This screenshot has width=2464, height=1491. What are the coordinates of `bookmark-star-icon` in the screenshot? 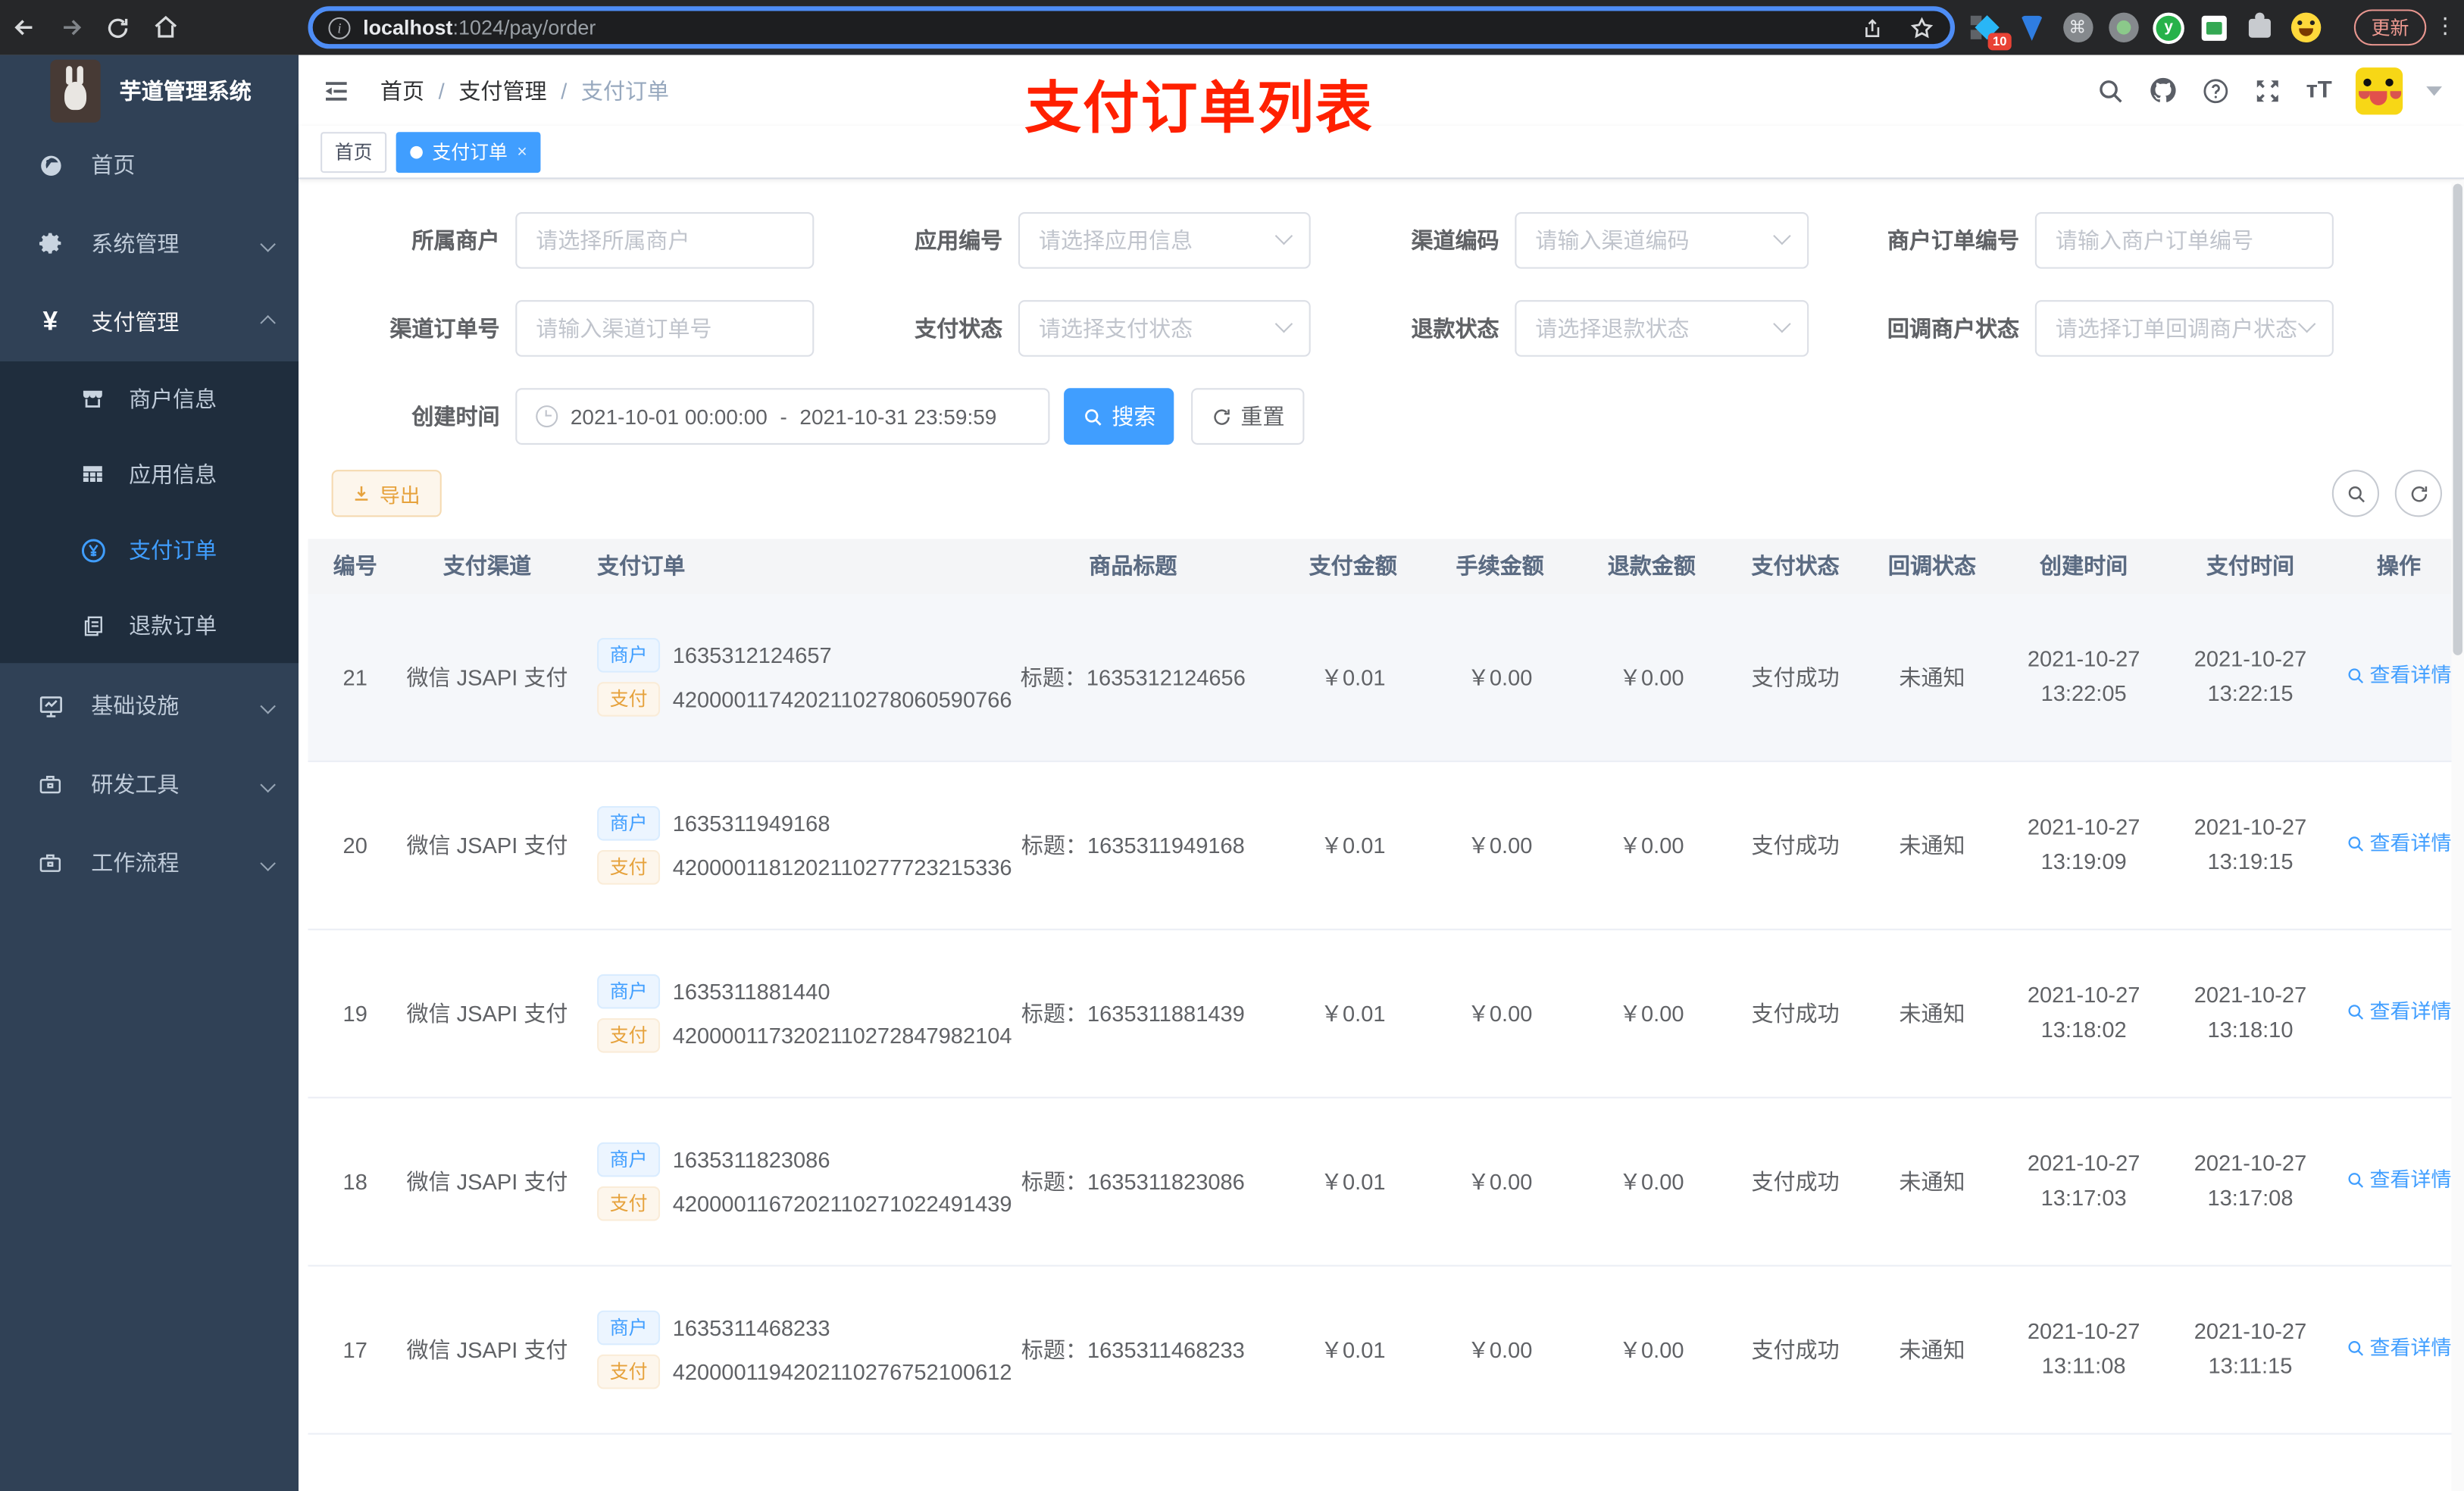 It's located at (1921, 27).